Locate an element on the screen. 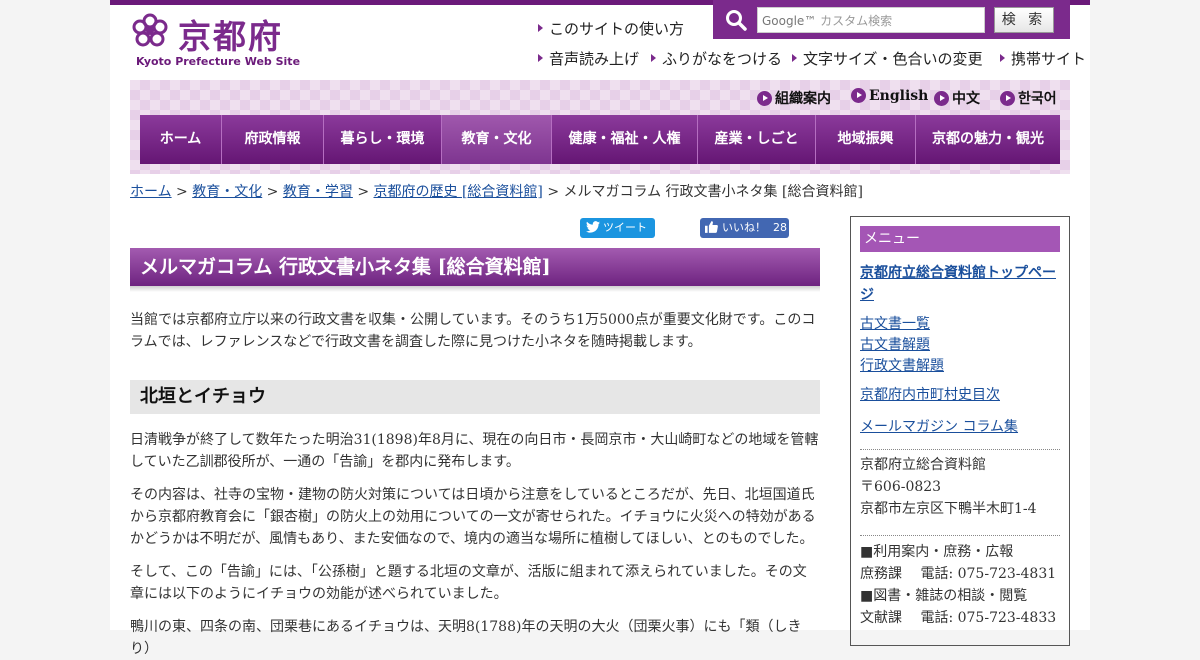 The image size is (1200, 660). nav-education: 教育・文化 is located at coordinates (497, 139).